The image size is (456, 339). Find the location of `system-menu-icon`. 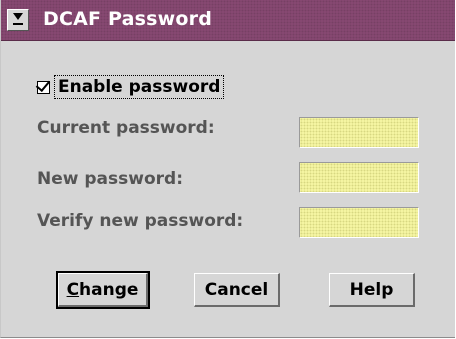

system-menu-icon is located at coordinates (18, 20).